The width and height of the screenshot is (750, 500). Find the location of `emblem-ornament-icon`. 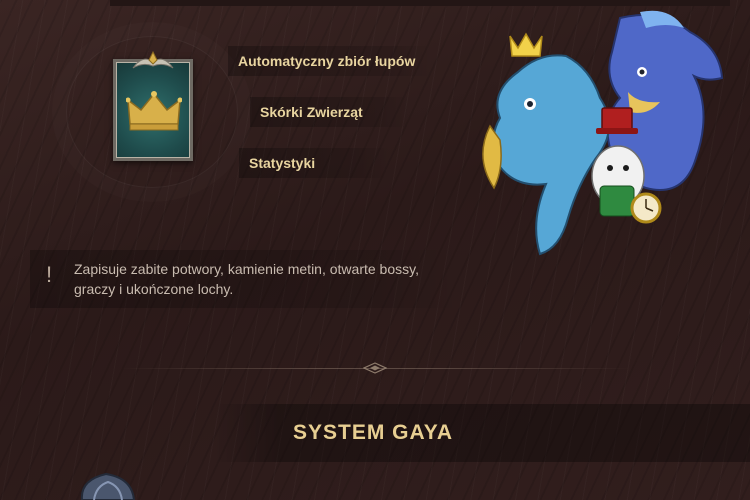

emblem-ornament-icon is located at coordinates (153, 59).